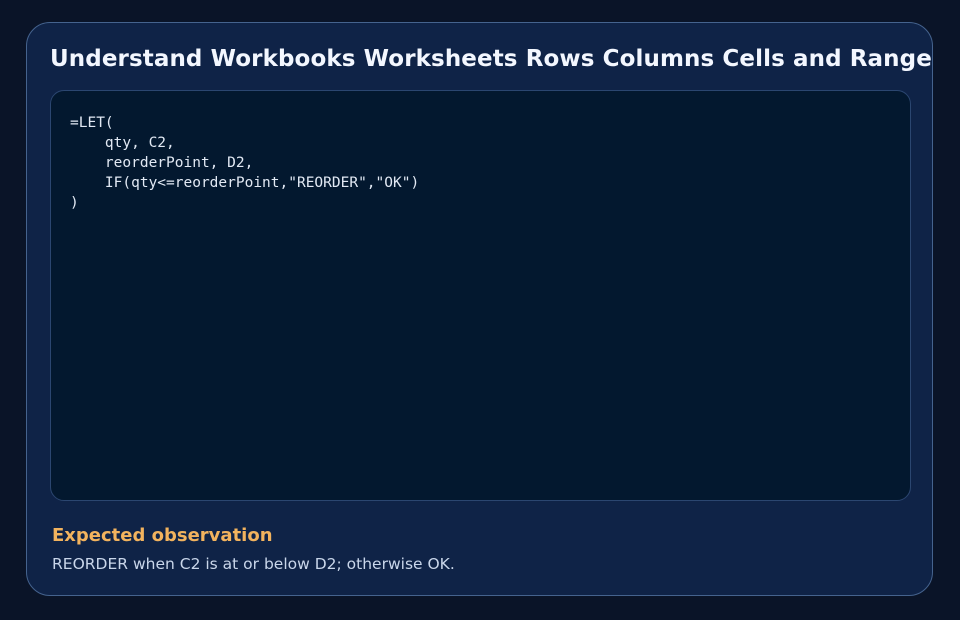  Describe the element at coordinates (162, 535) in the screenshot. I see `observation-heading: Expected observation` at that location.